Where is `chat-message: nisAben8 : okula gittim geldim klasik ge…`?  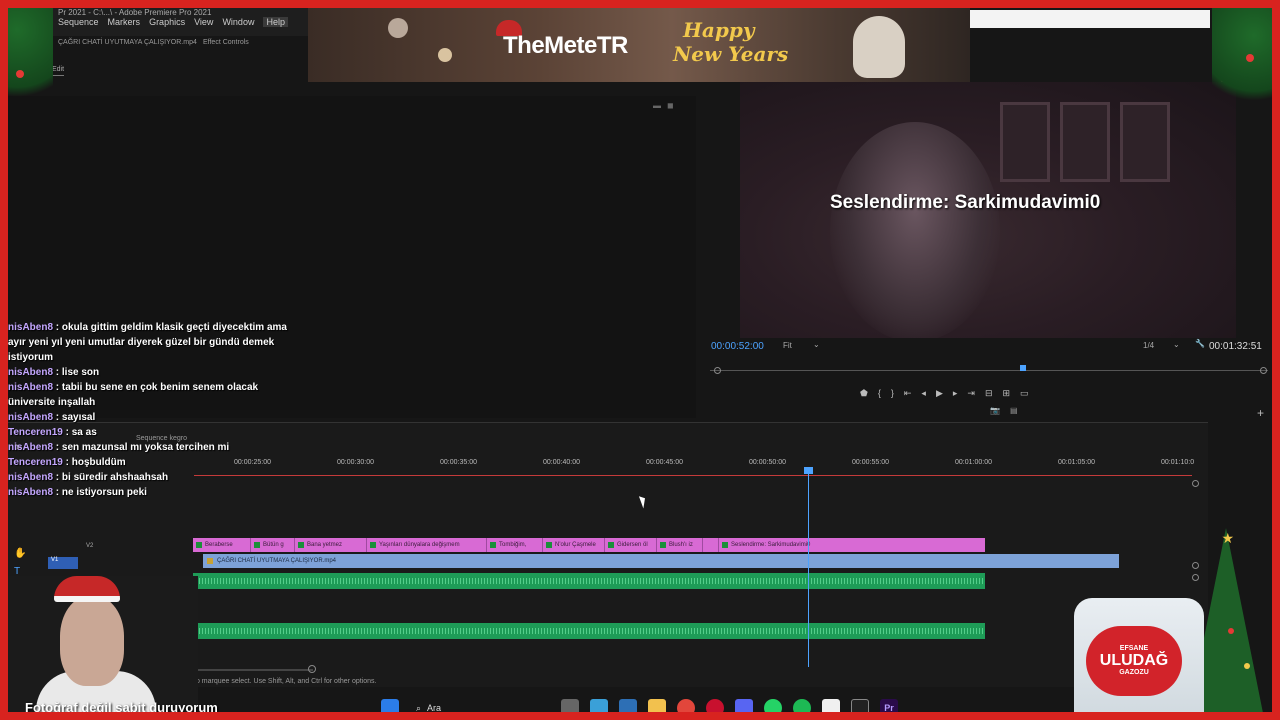
chat-message: nisAben8 : okula gittim geldim klasik ge… is located at coordinates (158, 327).